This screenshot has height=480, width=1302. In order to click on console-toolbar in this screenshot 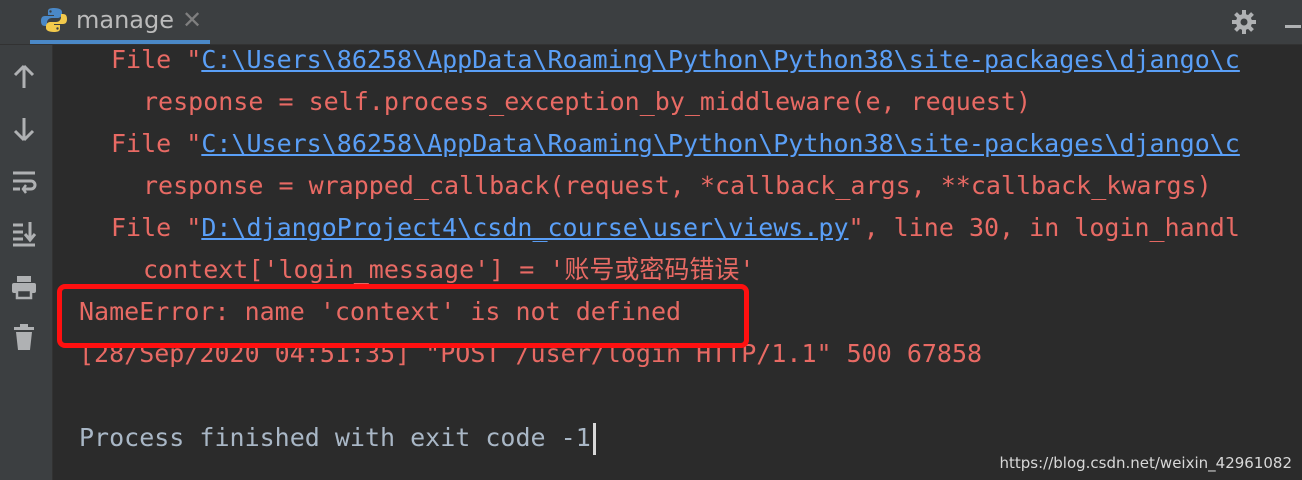, I will do `click(26, 262)`.